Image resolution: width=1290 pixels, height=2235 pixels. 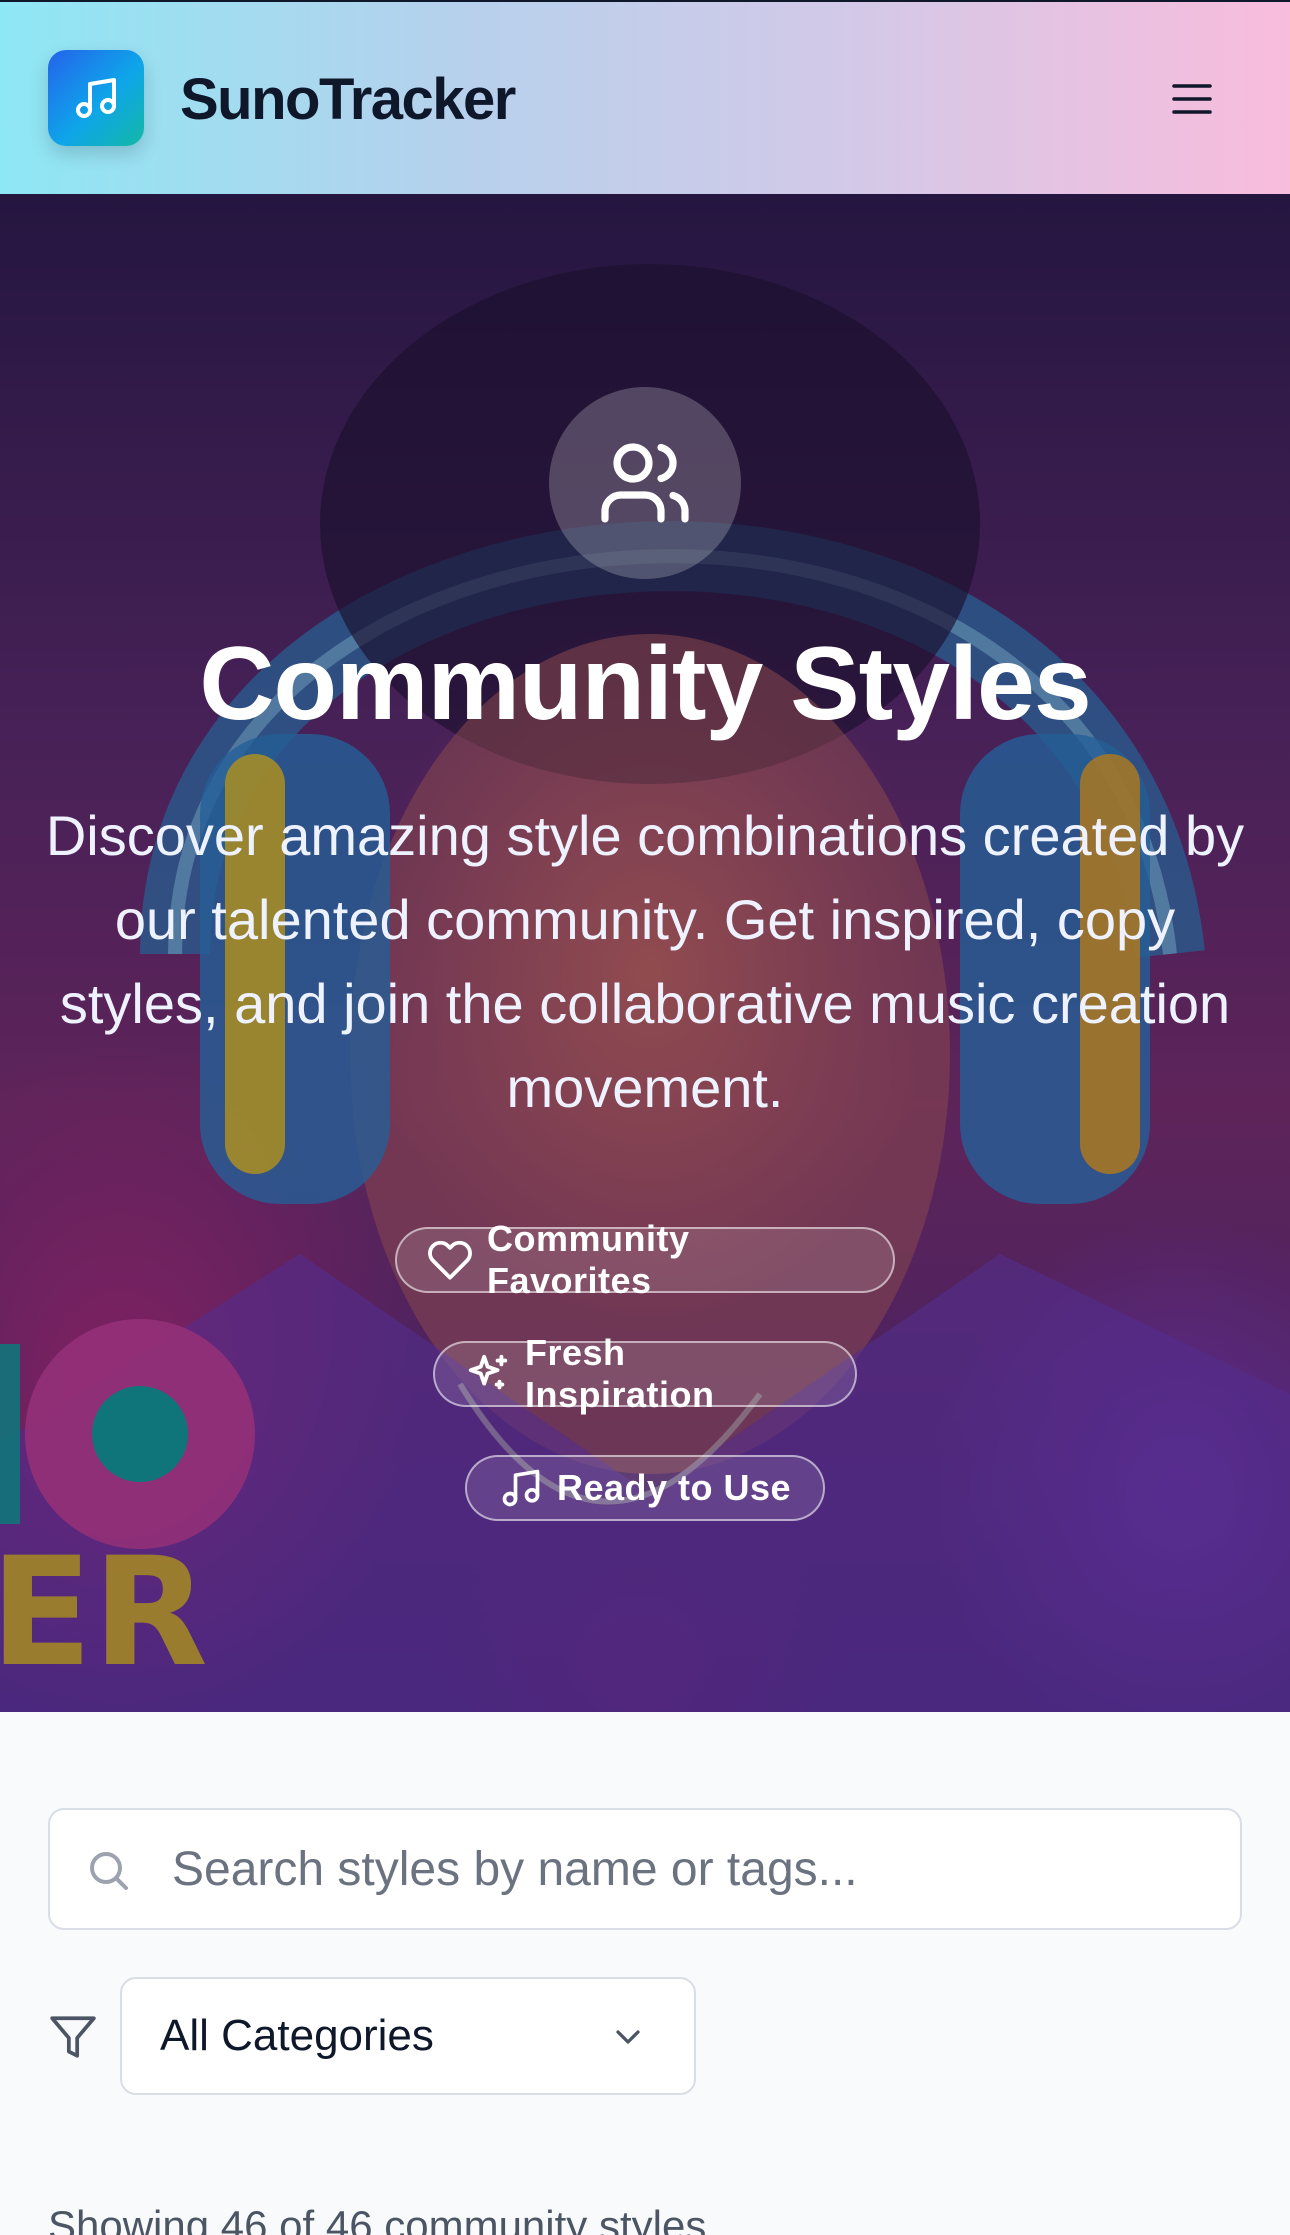 I want to click on menu-button, so click(x=1192, y=99).